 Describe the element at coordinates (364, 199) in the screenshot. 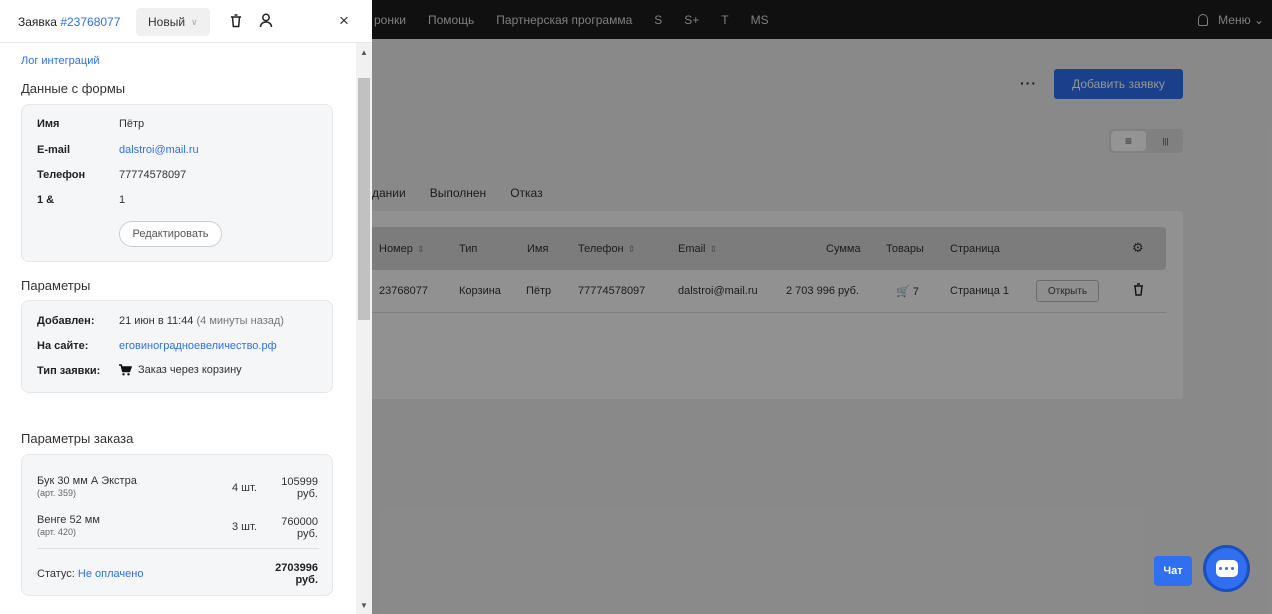

I see `scrollbar-thumb` at that location.